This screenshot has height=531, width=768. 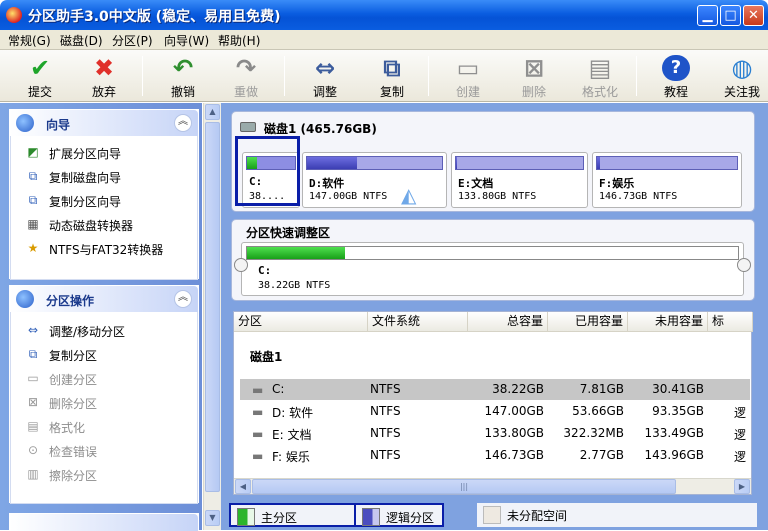 What do you see at coordinates (33, 402) in the screenshot?
I see `delete-icon: ⊠` at bounding box center [33, 402].